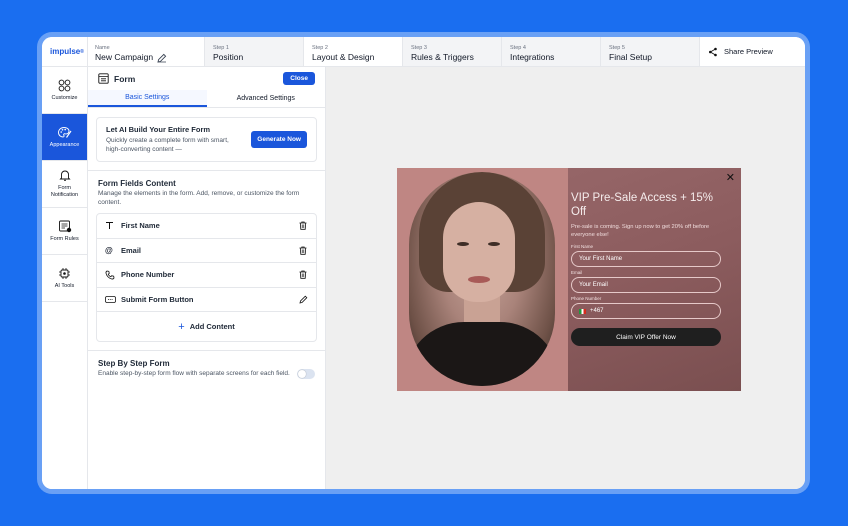 This screenshot has height=526, width=848. I want to click on phone-icon, so click(113, 275).